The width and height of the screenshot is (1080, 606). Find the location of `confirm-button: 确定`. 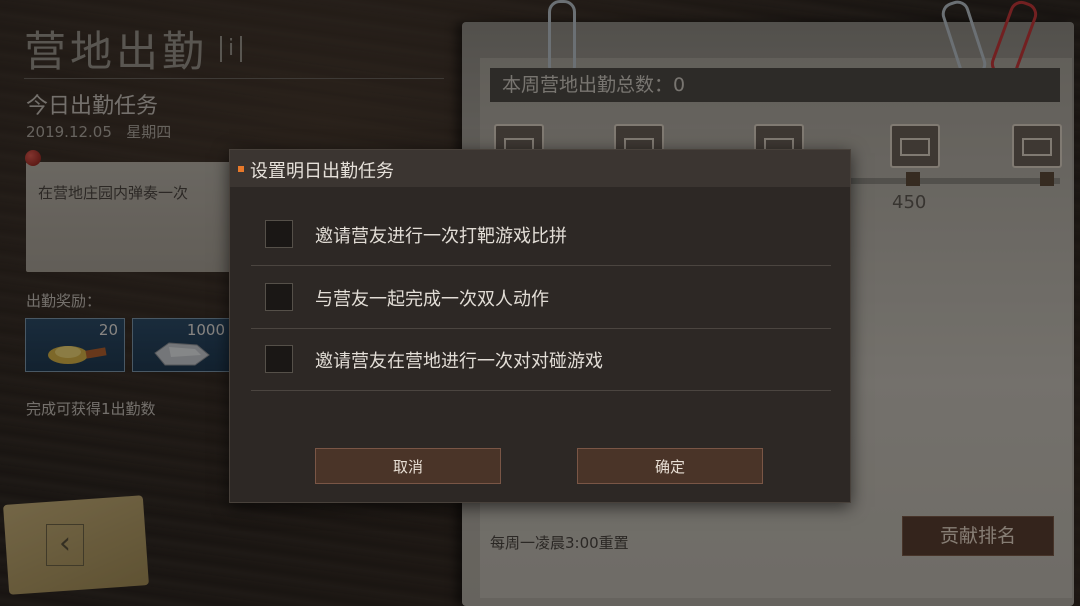

confirm-button: 确定 is located at coordinates (670, 466).